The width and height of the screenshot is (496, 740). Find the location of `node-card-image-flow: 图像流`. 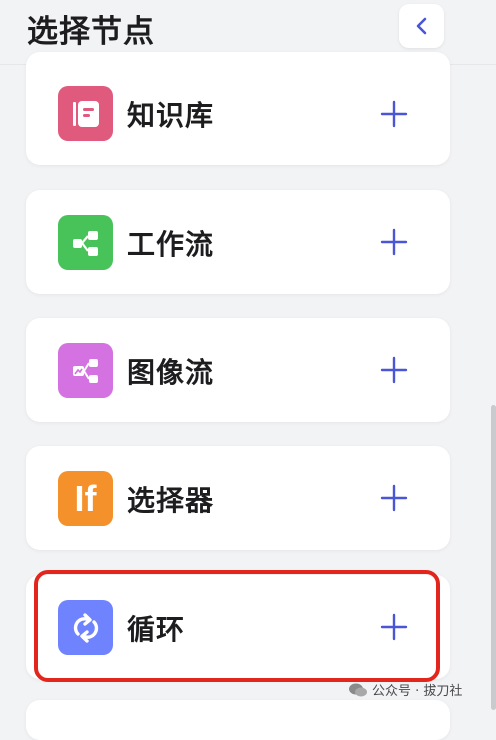

node-card-image-flow: 图像流 is located at coordinates (238, 370).